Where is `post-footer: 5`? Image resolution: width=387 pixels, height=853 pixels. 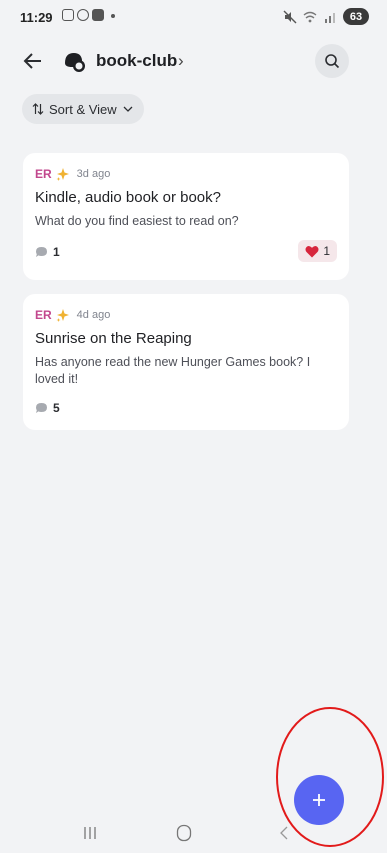
post-footer: 5 is located at coordinates (186, 408).